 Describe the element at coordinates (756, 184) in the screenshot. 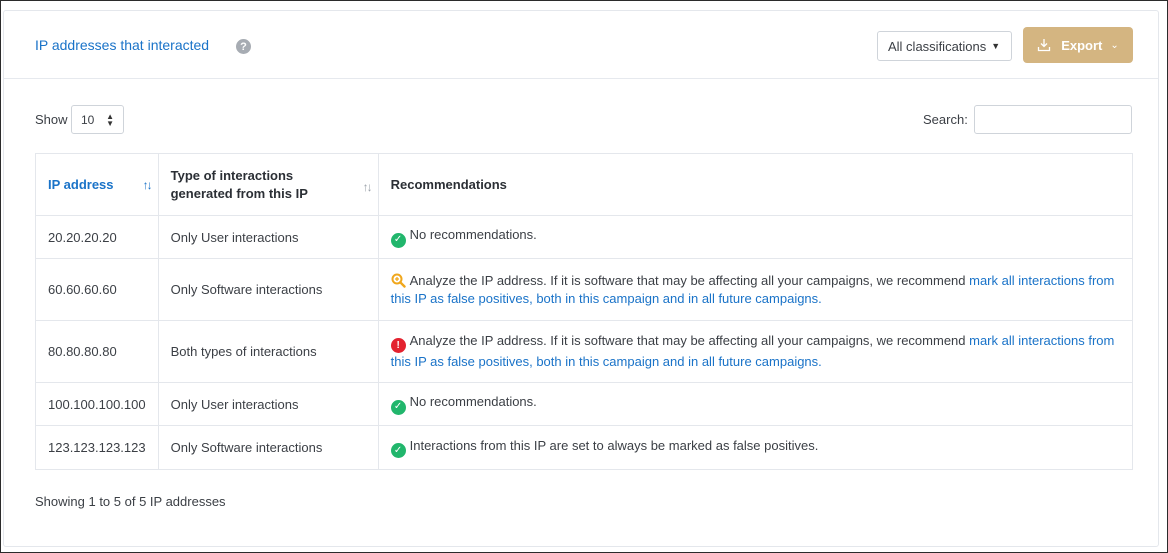

I see `column-header-recommendations: Recommendations` at that location.